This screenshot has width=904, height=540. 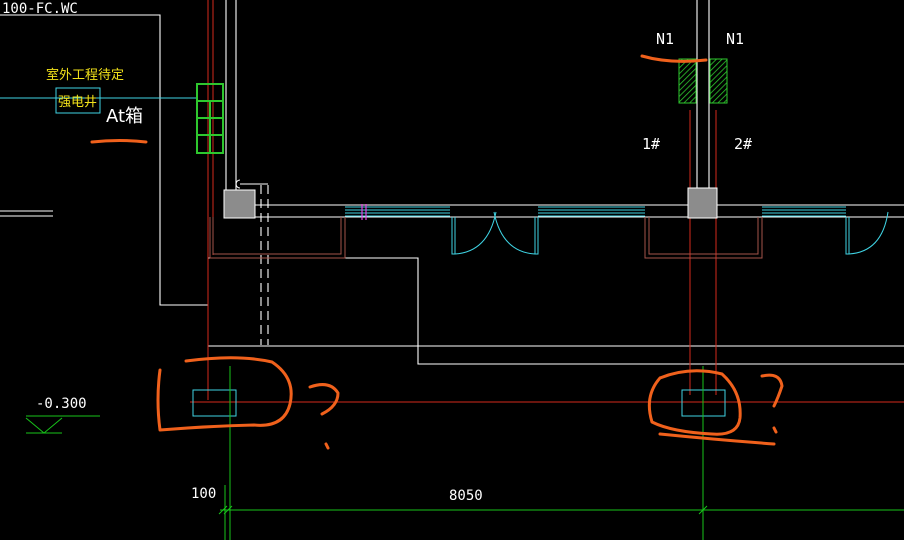 What do you see at coordinates (718, 81) in the screenshot?
I see `n1-hatch-block-right` at bounding box center [718, 81].